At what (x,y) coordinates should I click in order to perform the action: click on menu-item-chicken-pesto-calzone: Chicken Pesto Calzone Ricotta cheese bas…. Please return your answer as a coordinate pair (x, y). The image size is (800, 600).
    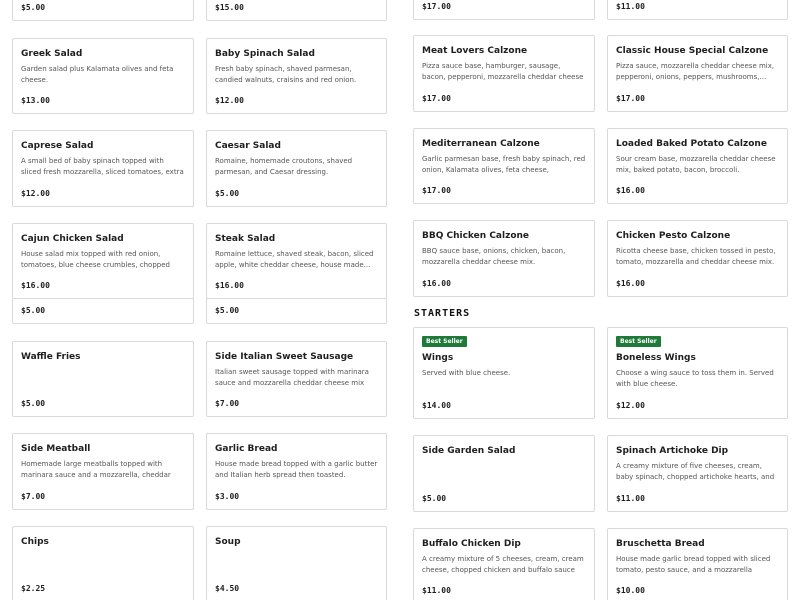
    Looking at the image, I should click on (697, 258).